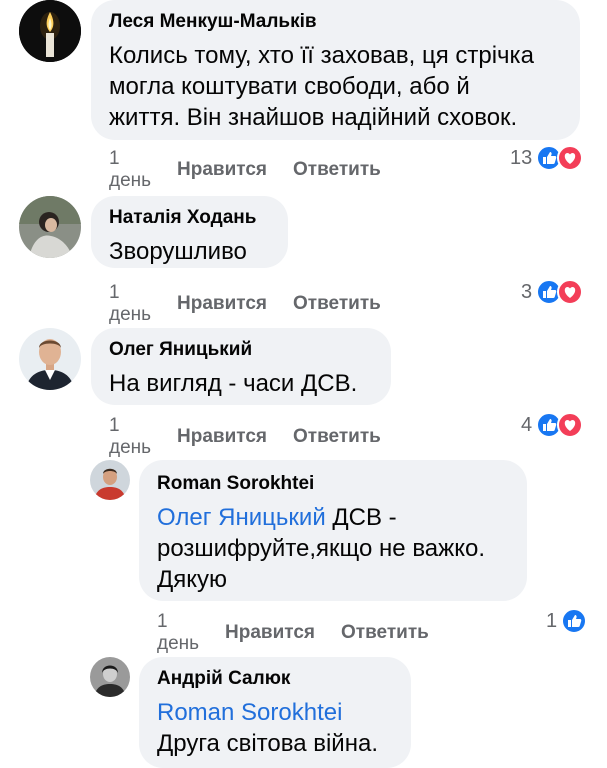  Describe the element at coordinates (361, 517) in the screenshot. I see `comment-text-fragment: ДСВ -` at that location.